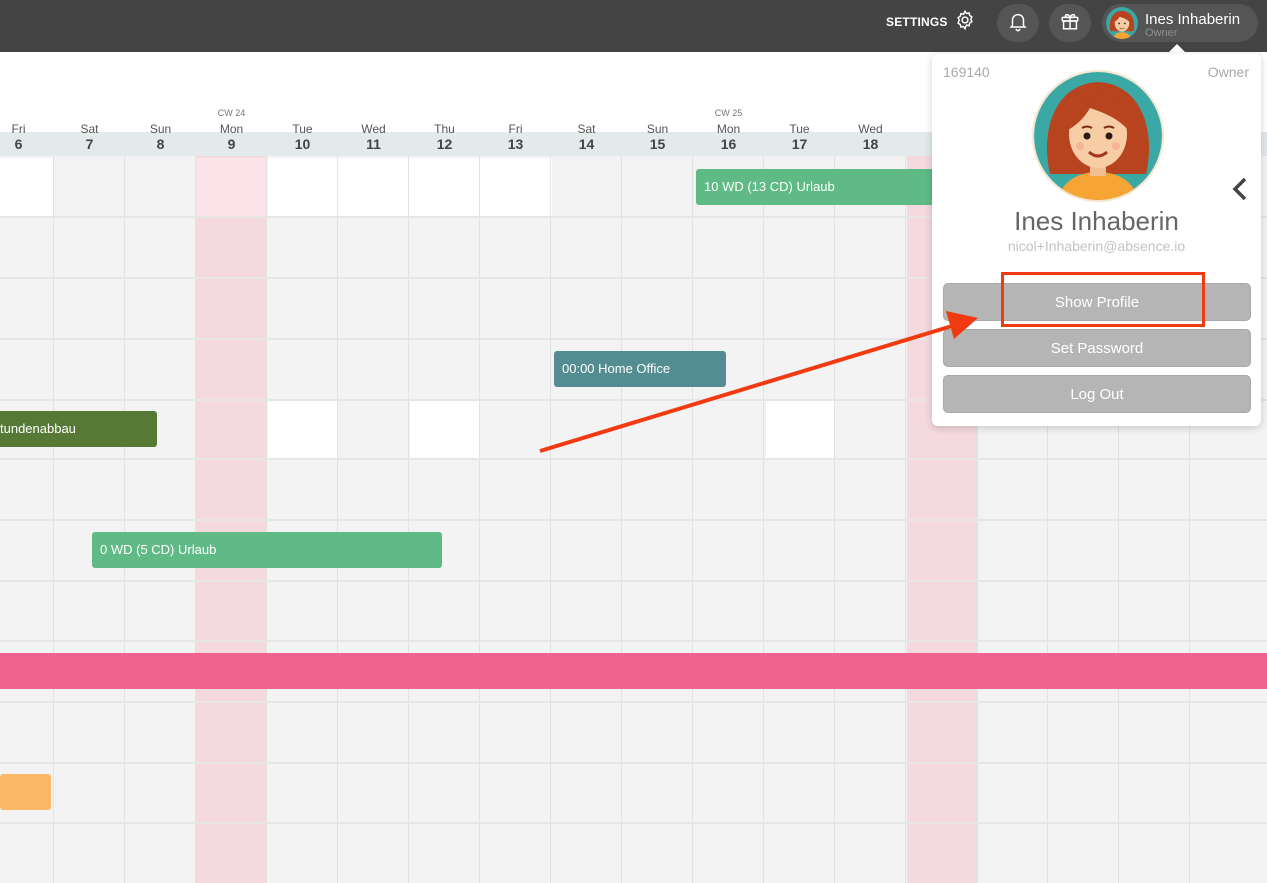 The image size is (1267, 883). I want to click on user-id: 169140, so click(966, 72).